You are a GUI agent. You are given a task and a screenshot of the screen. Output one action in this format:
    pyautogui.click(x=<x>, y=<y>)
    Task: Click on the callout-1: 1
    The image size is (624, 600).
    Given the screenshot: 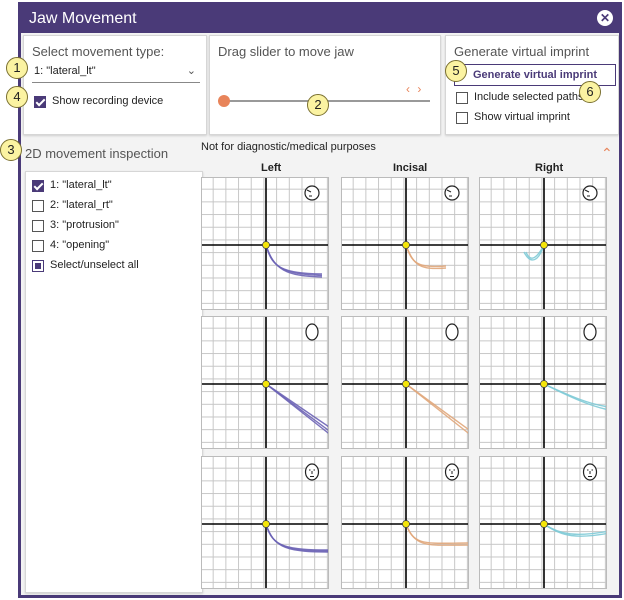 What is the action you would take?
    pyautogui.click(x=17, y=68)
    